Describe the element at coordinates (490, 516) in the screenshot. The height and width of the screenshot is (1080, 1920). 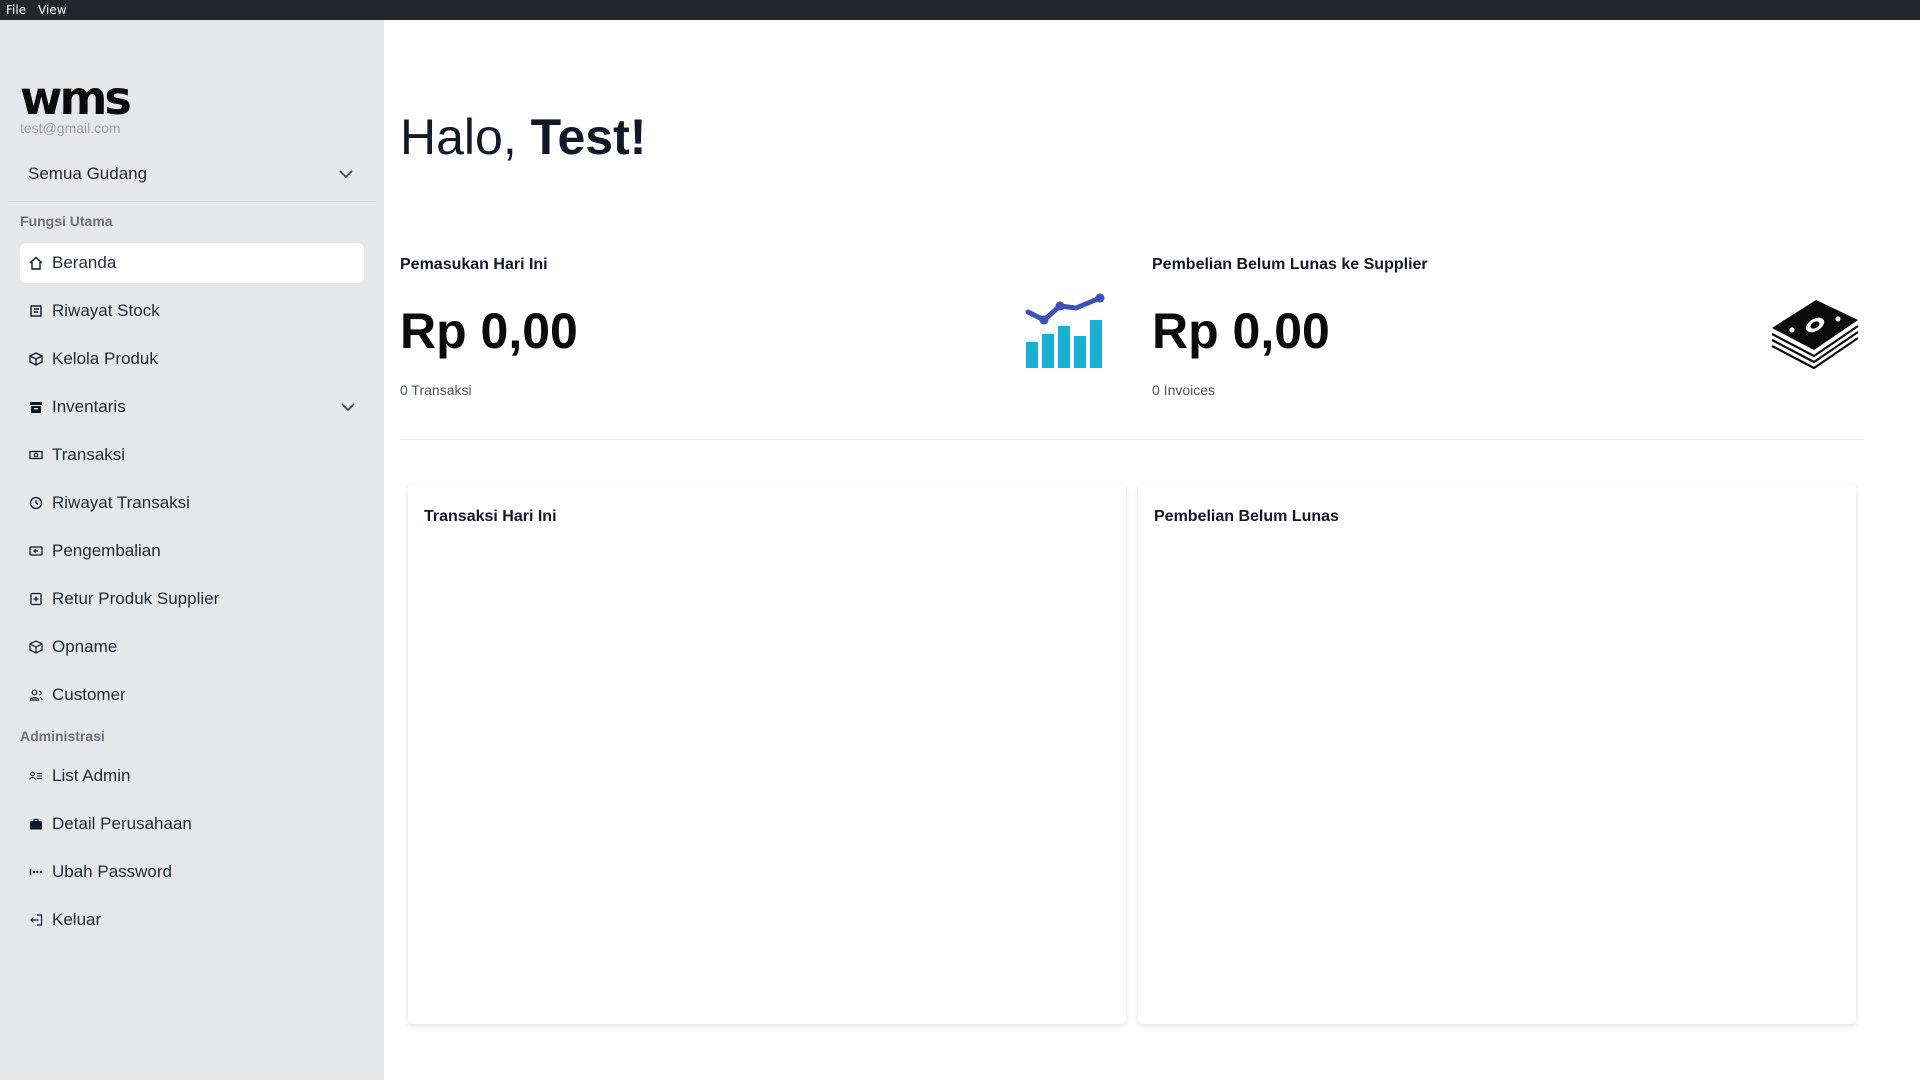
I see `transactions-today-title: Transaksi Hari Ini` at that location.